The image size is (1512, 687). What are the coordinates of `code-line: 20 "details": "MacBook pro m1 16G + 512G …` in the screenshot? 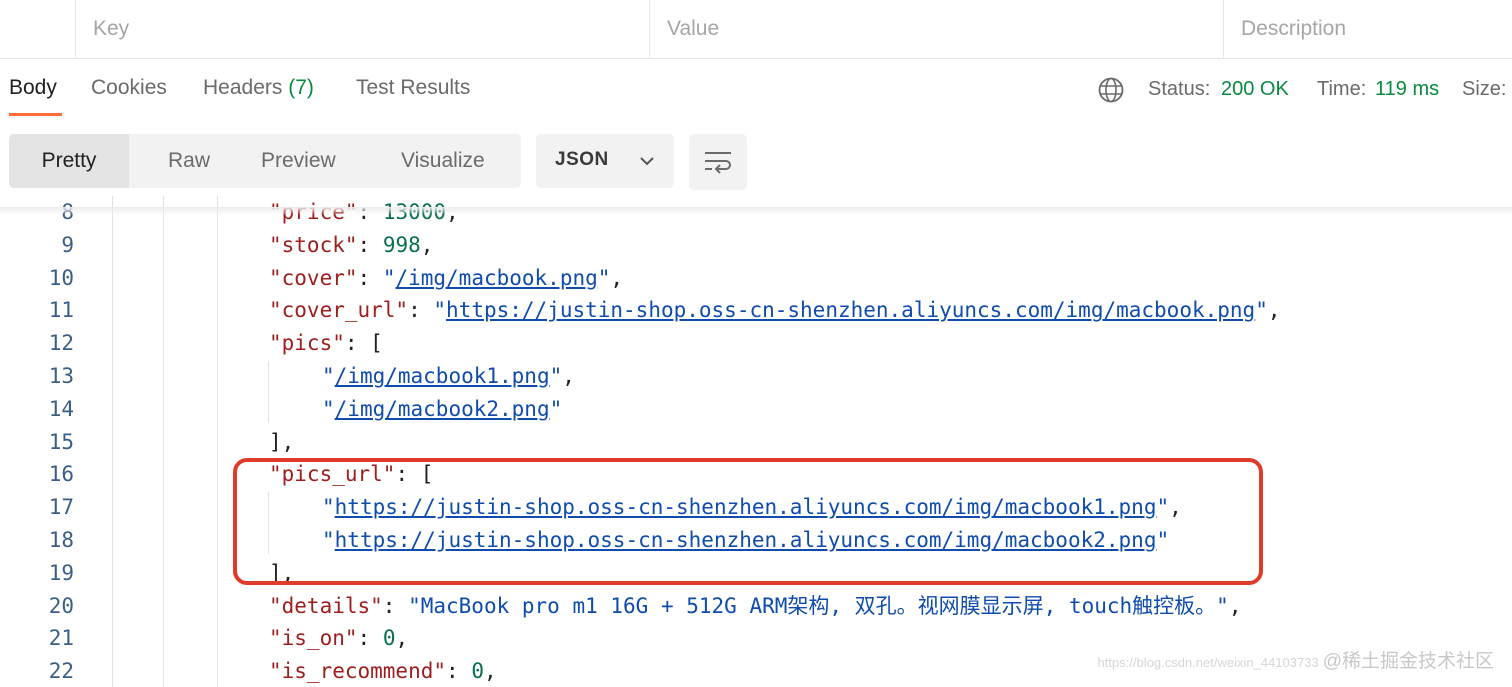 It's located at (756, 606).